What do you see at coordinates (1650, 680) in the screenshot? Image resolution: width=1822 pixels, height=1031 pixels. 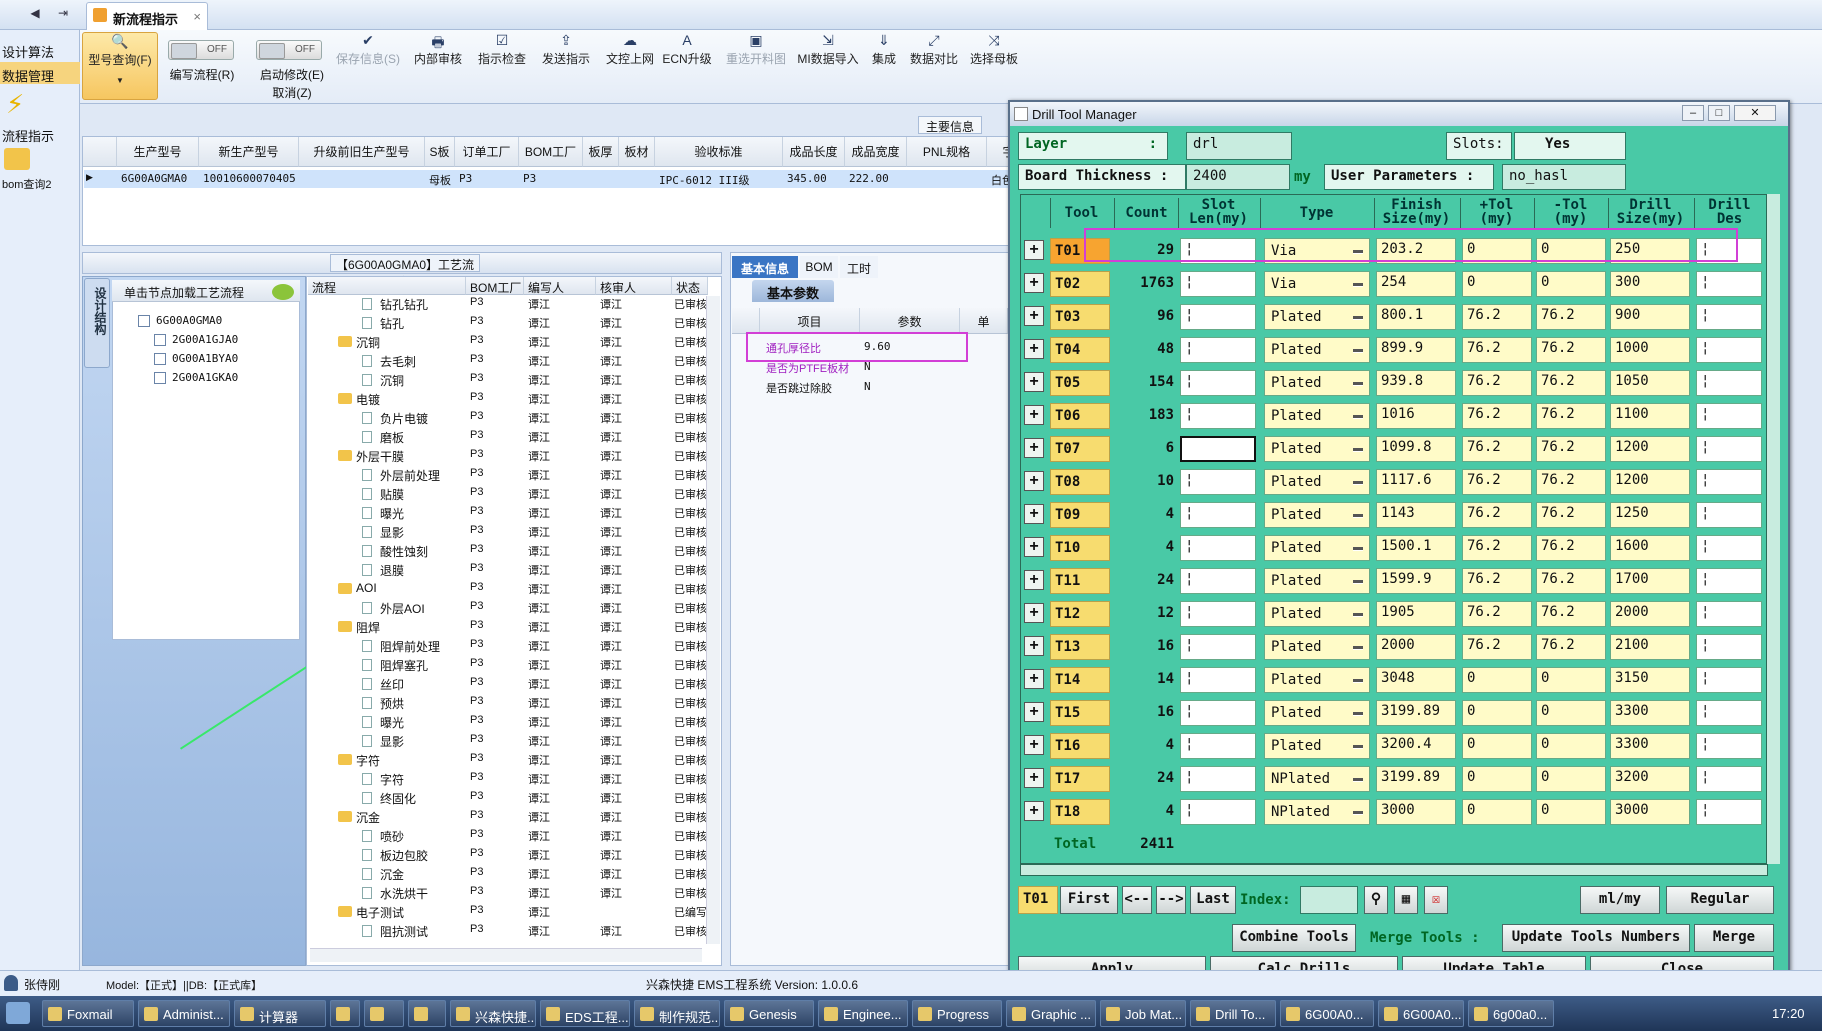 I see `drill-input: 3150` at bounding box center [1650, 680].